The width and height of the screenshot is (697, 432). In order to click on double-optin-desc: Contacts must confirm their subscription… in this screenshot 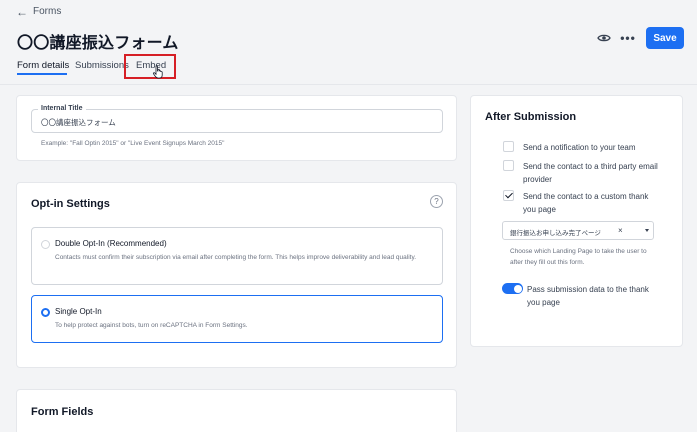, I will do `click(236, 257)`.